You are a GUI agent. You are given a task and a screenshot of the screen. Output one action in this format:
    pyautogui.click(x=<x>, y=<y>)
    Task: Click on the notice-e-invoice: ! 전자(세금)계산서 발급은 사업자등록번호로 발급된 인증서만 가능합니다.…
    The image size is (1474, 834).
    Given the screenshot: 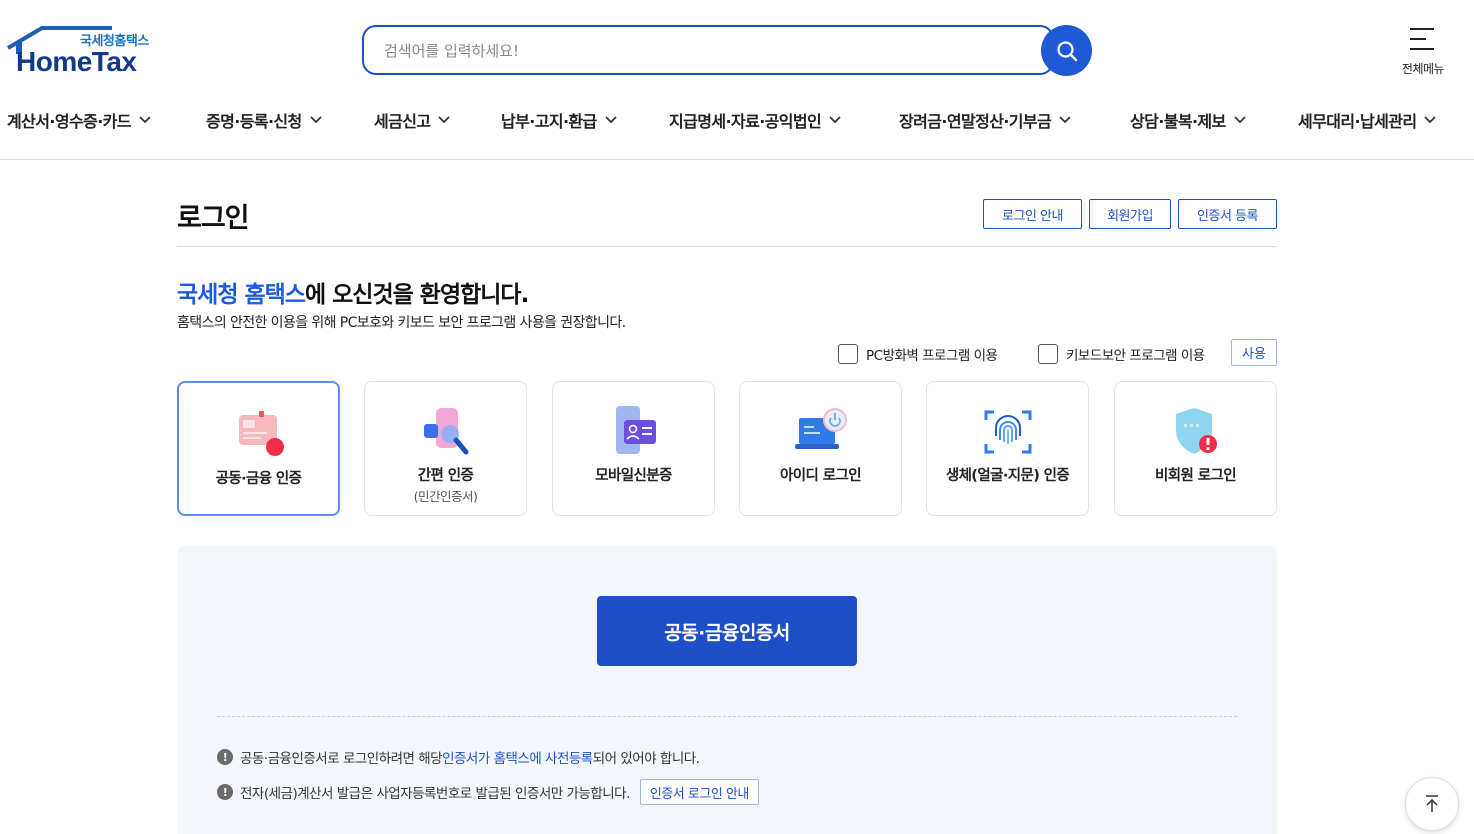 What is the action you would take?
    pyautogui.click(x=488, y=792)
    